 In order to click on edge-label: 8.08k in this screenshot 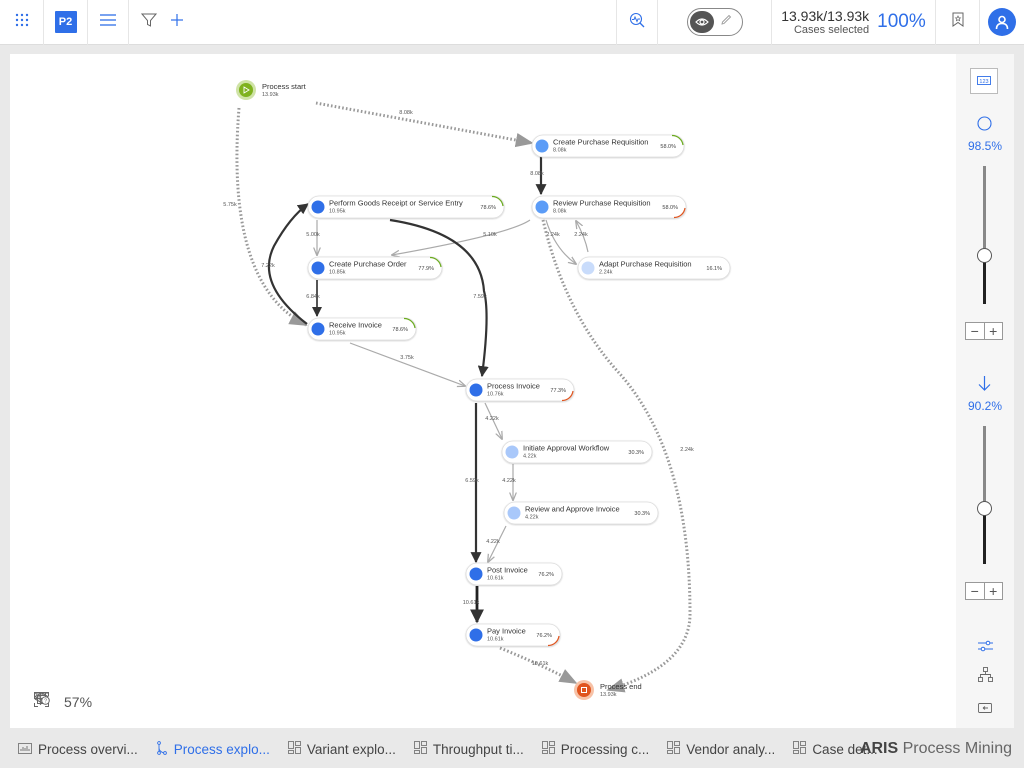, I will do `click(537, 174)`.